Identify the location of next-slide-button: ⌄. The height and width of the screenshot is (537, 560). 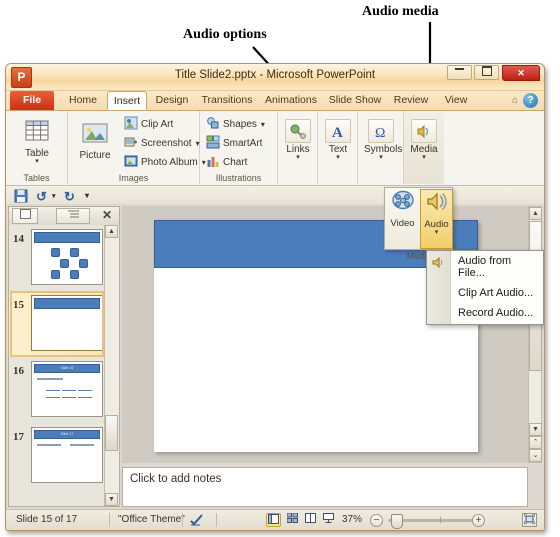
(535, 455).